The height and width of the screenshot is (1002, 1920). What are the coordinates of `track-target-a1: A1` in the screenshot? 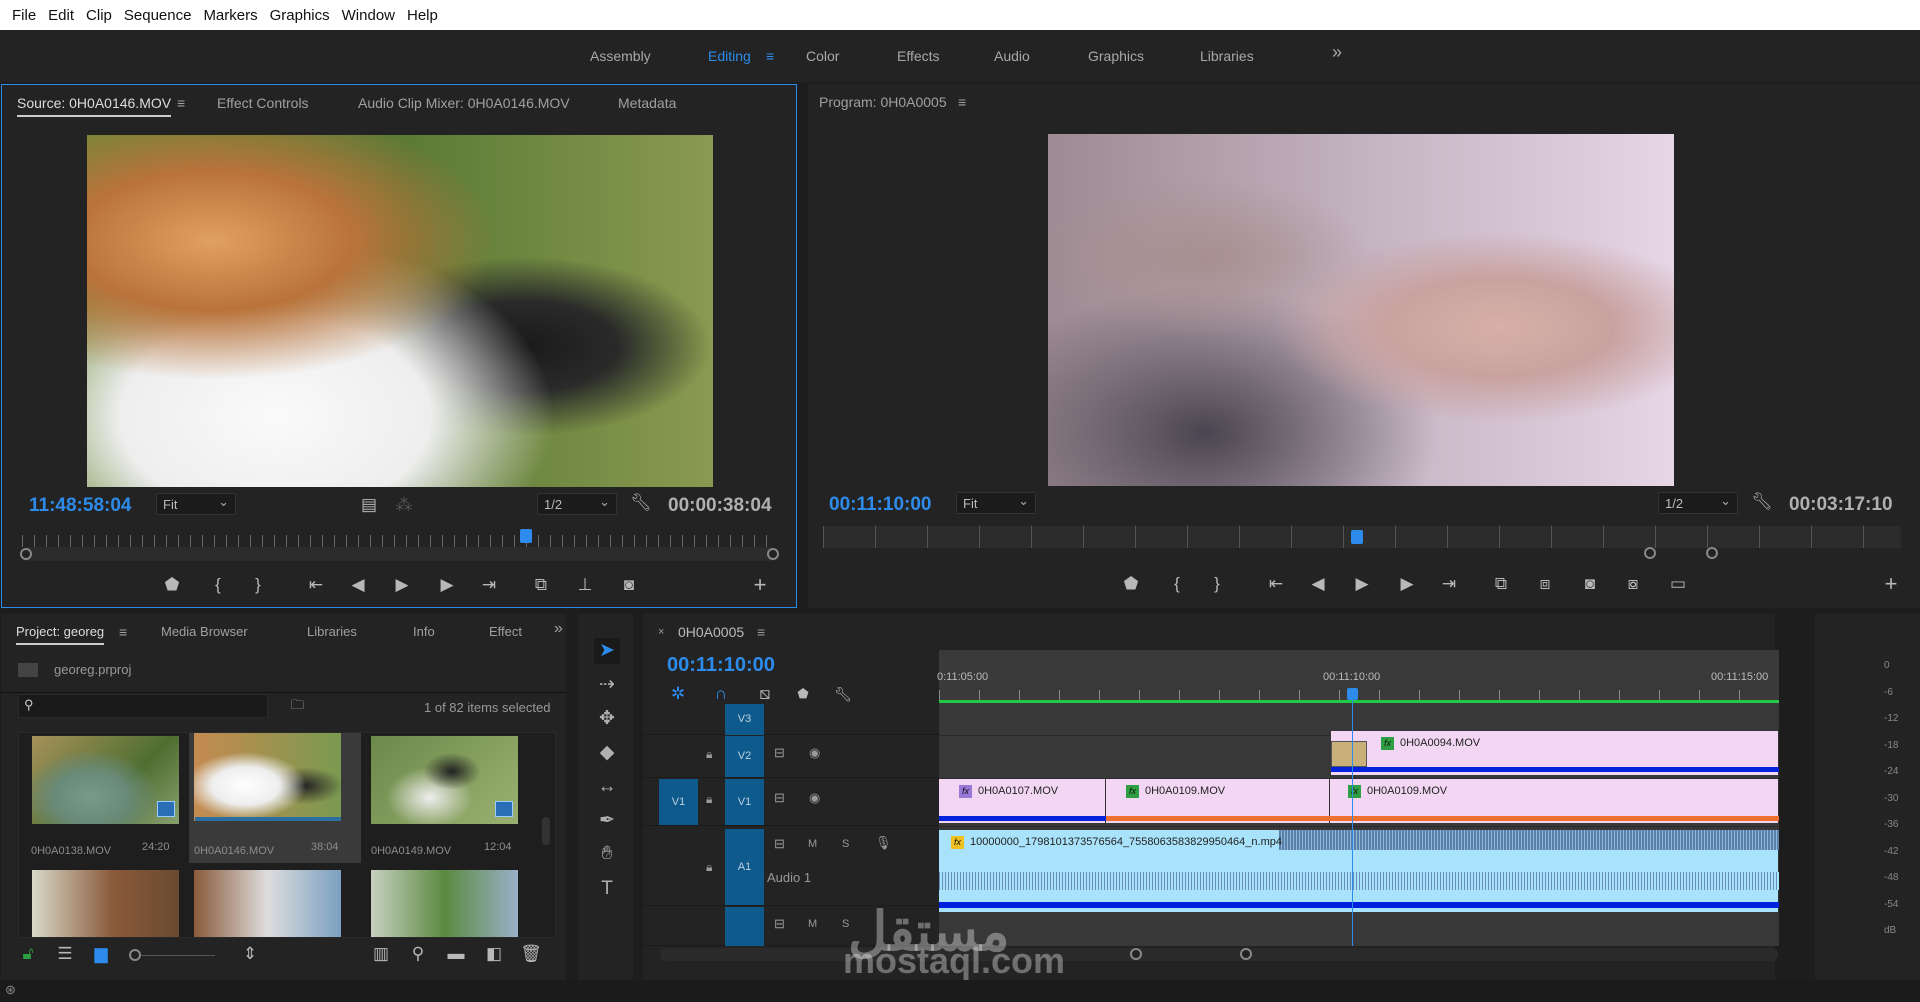 It's located at (744, 867).